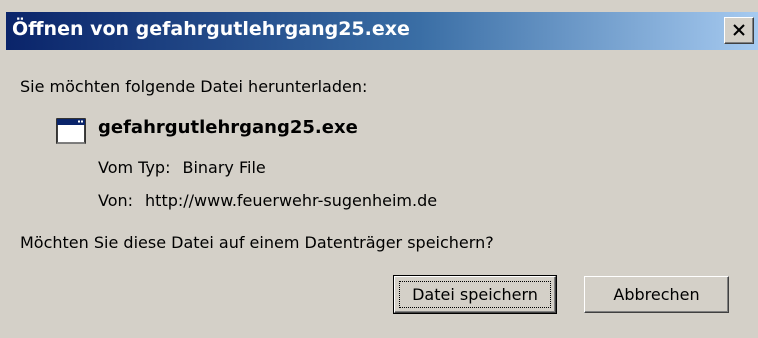  Describe the element at coordinates (71, 131) in the screenshot. I see `application-window-icon` at that location.